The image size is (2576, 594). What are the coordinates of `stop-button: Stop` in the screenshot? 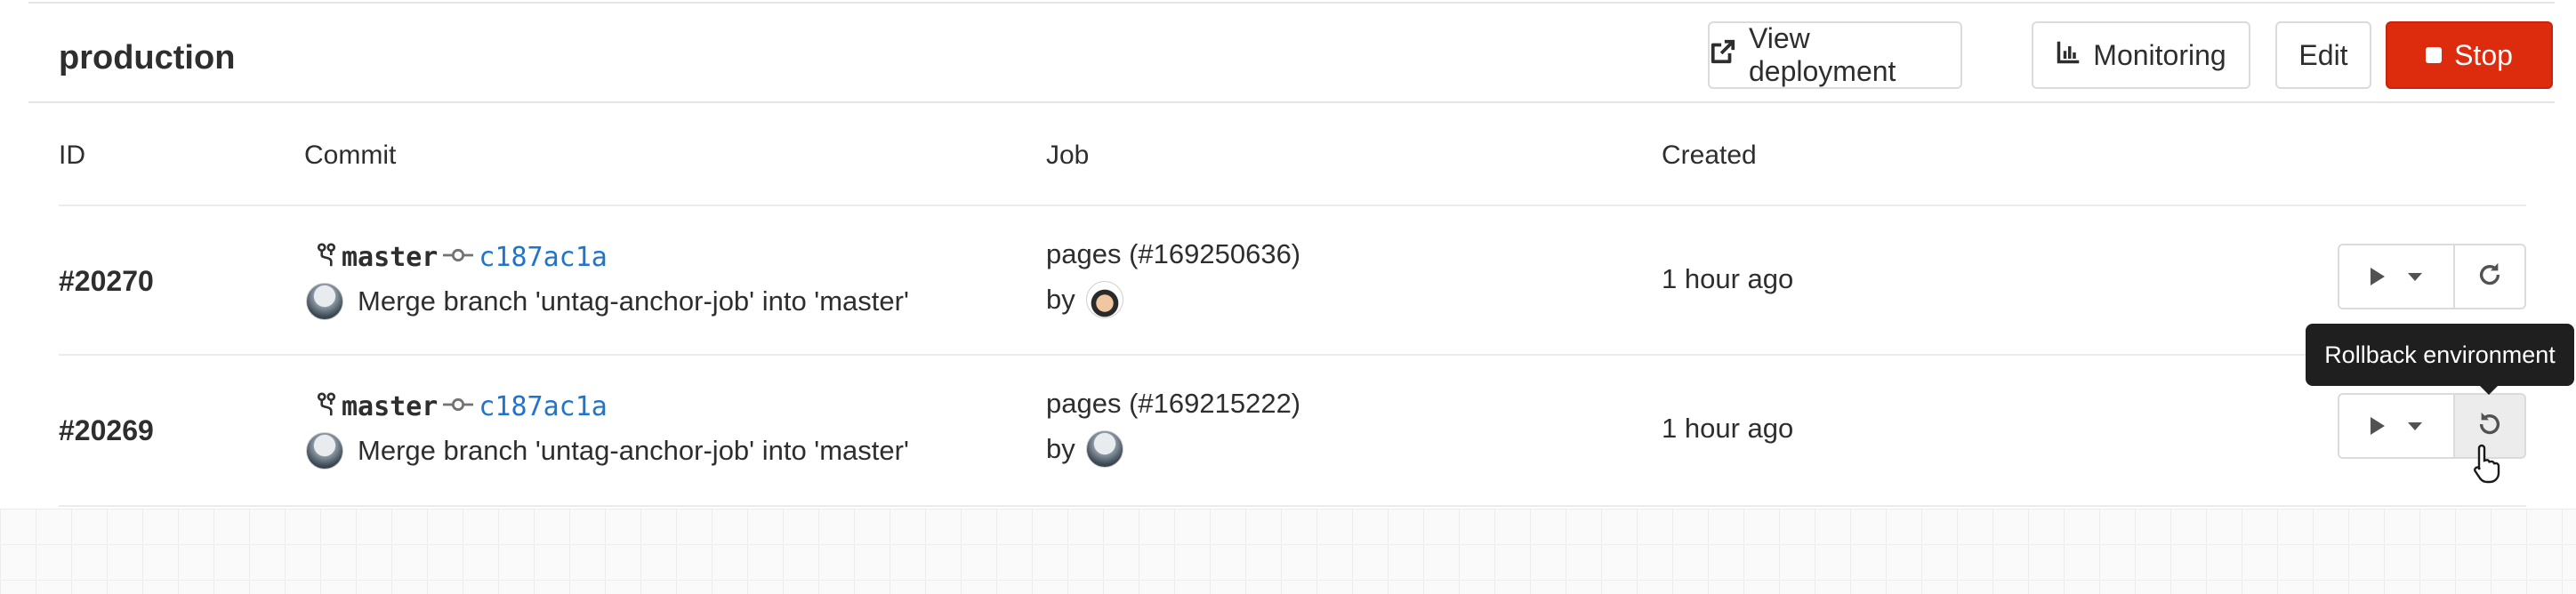 It's located at (2469, 55).